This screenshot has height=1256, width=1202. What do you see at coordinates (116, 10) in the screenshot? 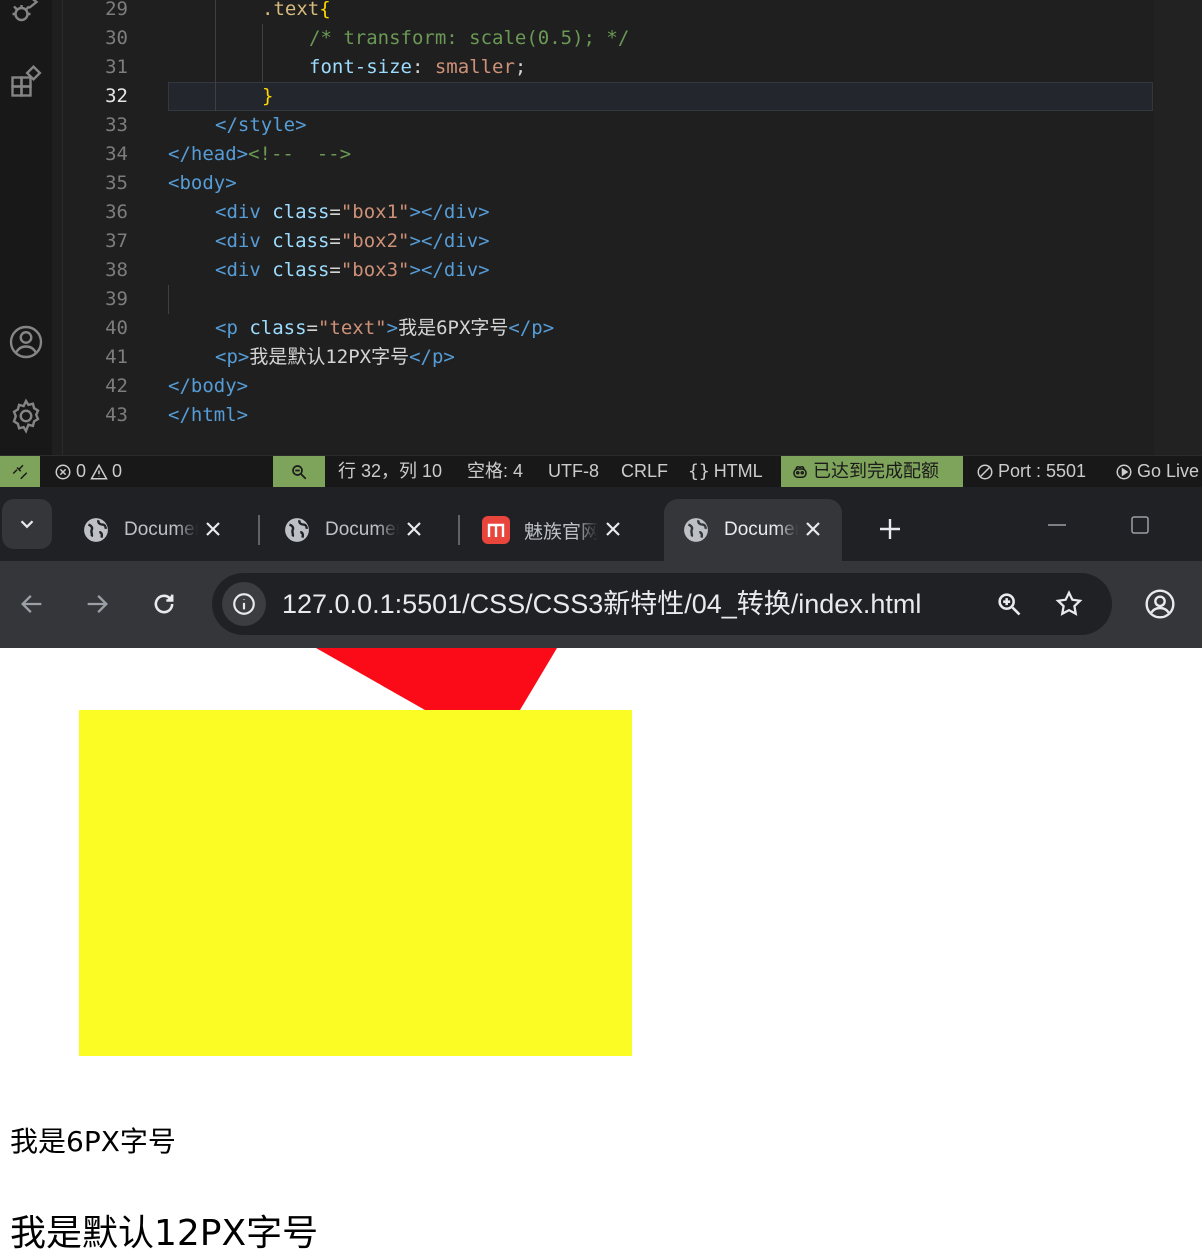
I see `line-number: 29` at bounding box center [116, 10].